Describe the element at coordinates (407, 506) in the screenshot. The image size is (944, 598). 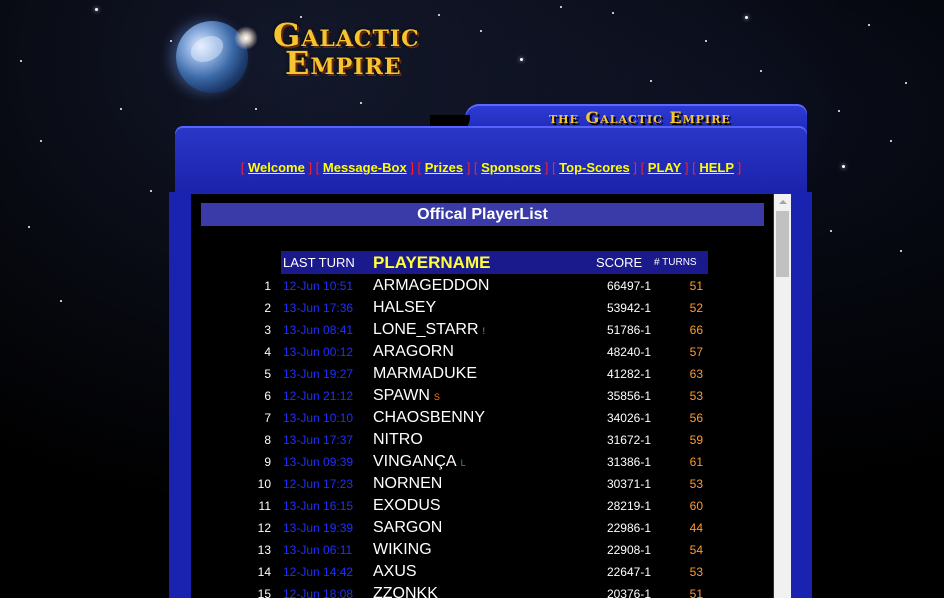
I see `row-player-name: EXODUS` at that location.